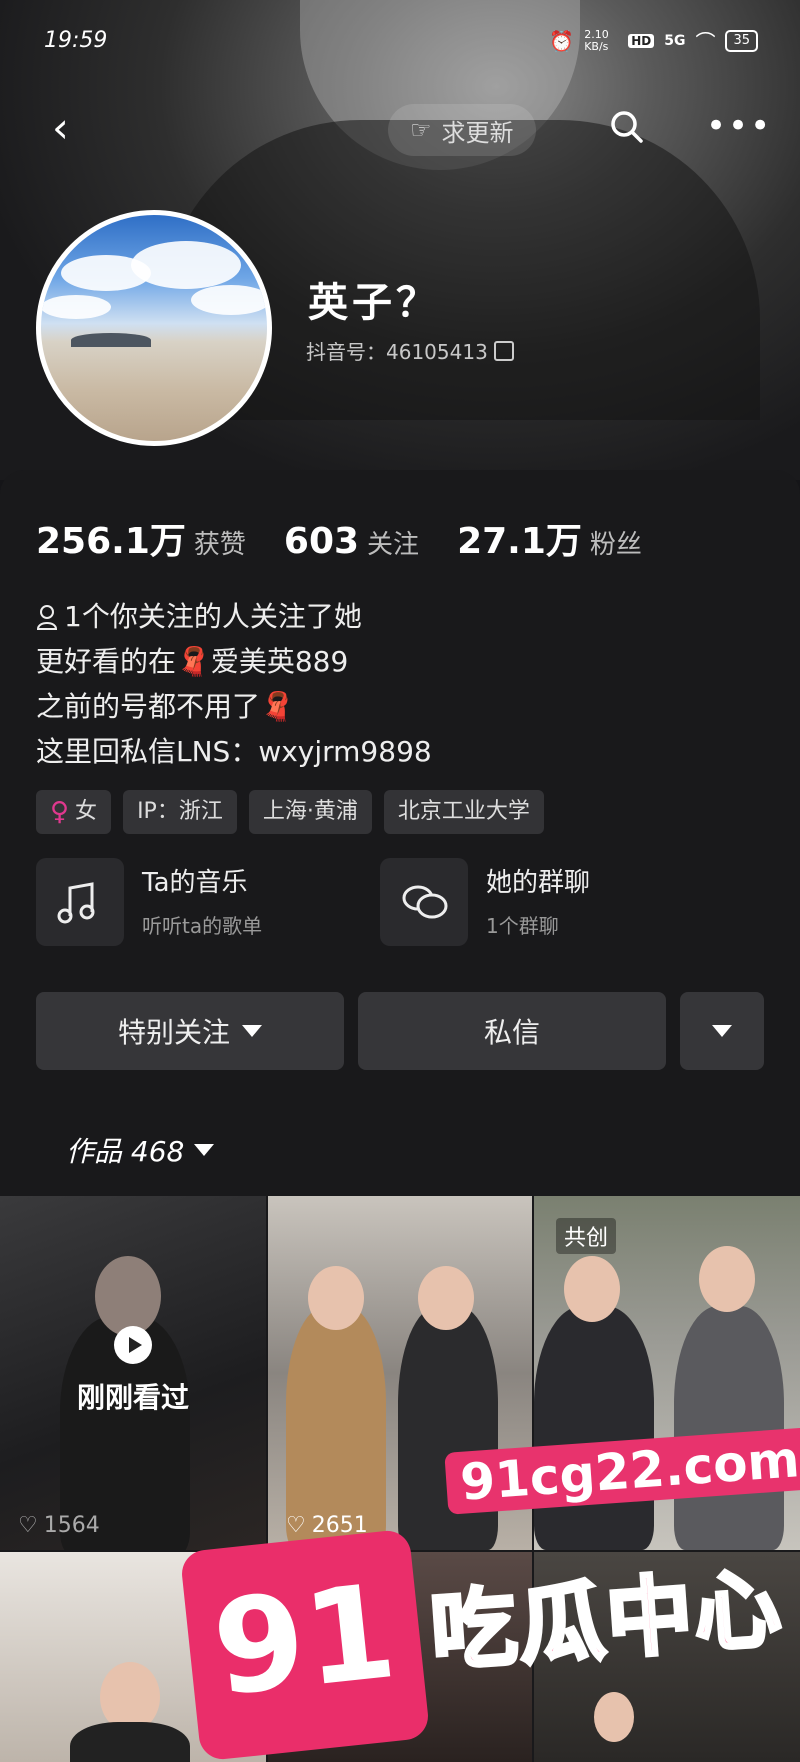  Describe the element at coordinates (562, 40) in the screenshot. I see `alarm-icon: ⏰` at that location.